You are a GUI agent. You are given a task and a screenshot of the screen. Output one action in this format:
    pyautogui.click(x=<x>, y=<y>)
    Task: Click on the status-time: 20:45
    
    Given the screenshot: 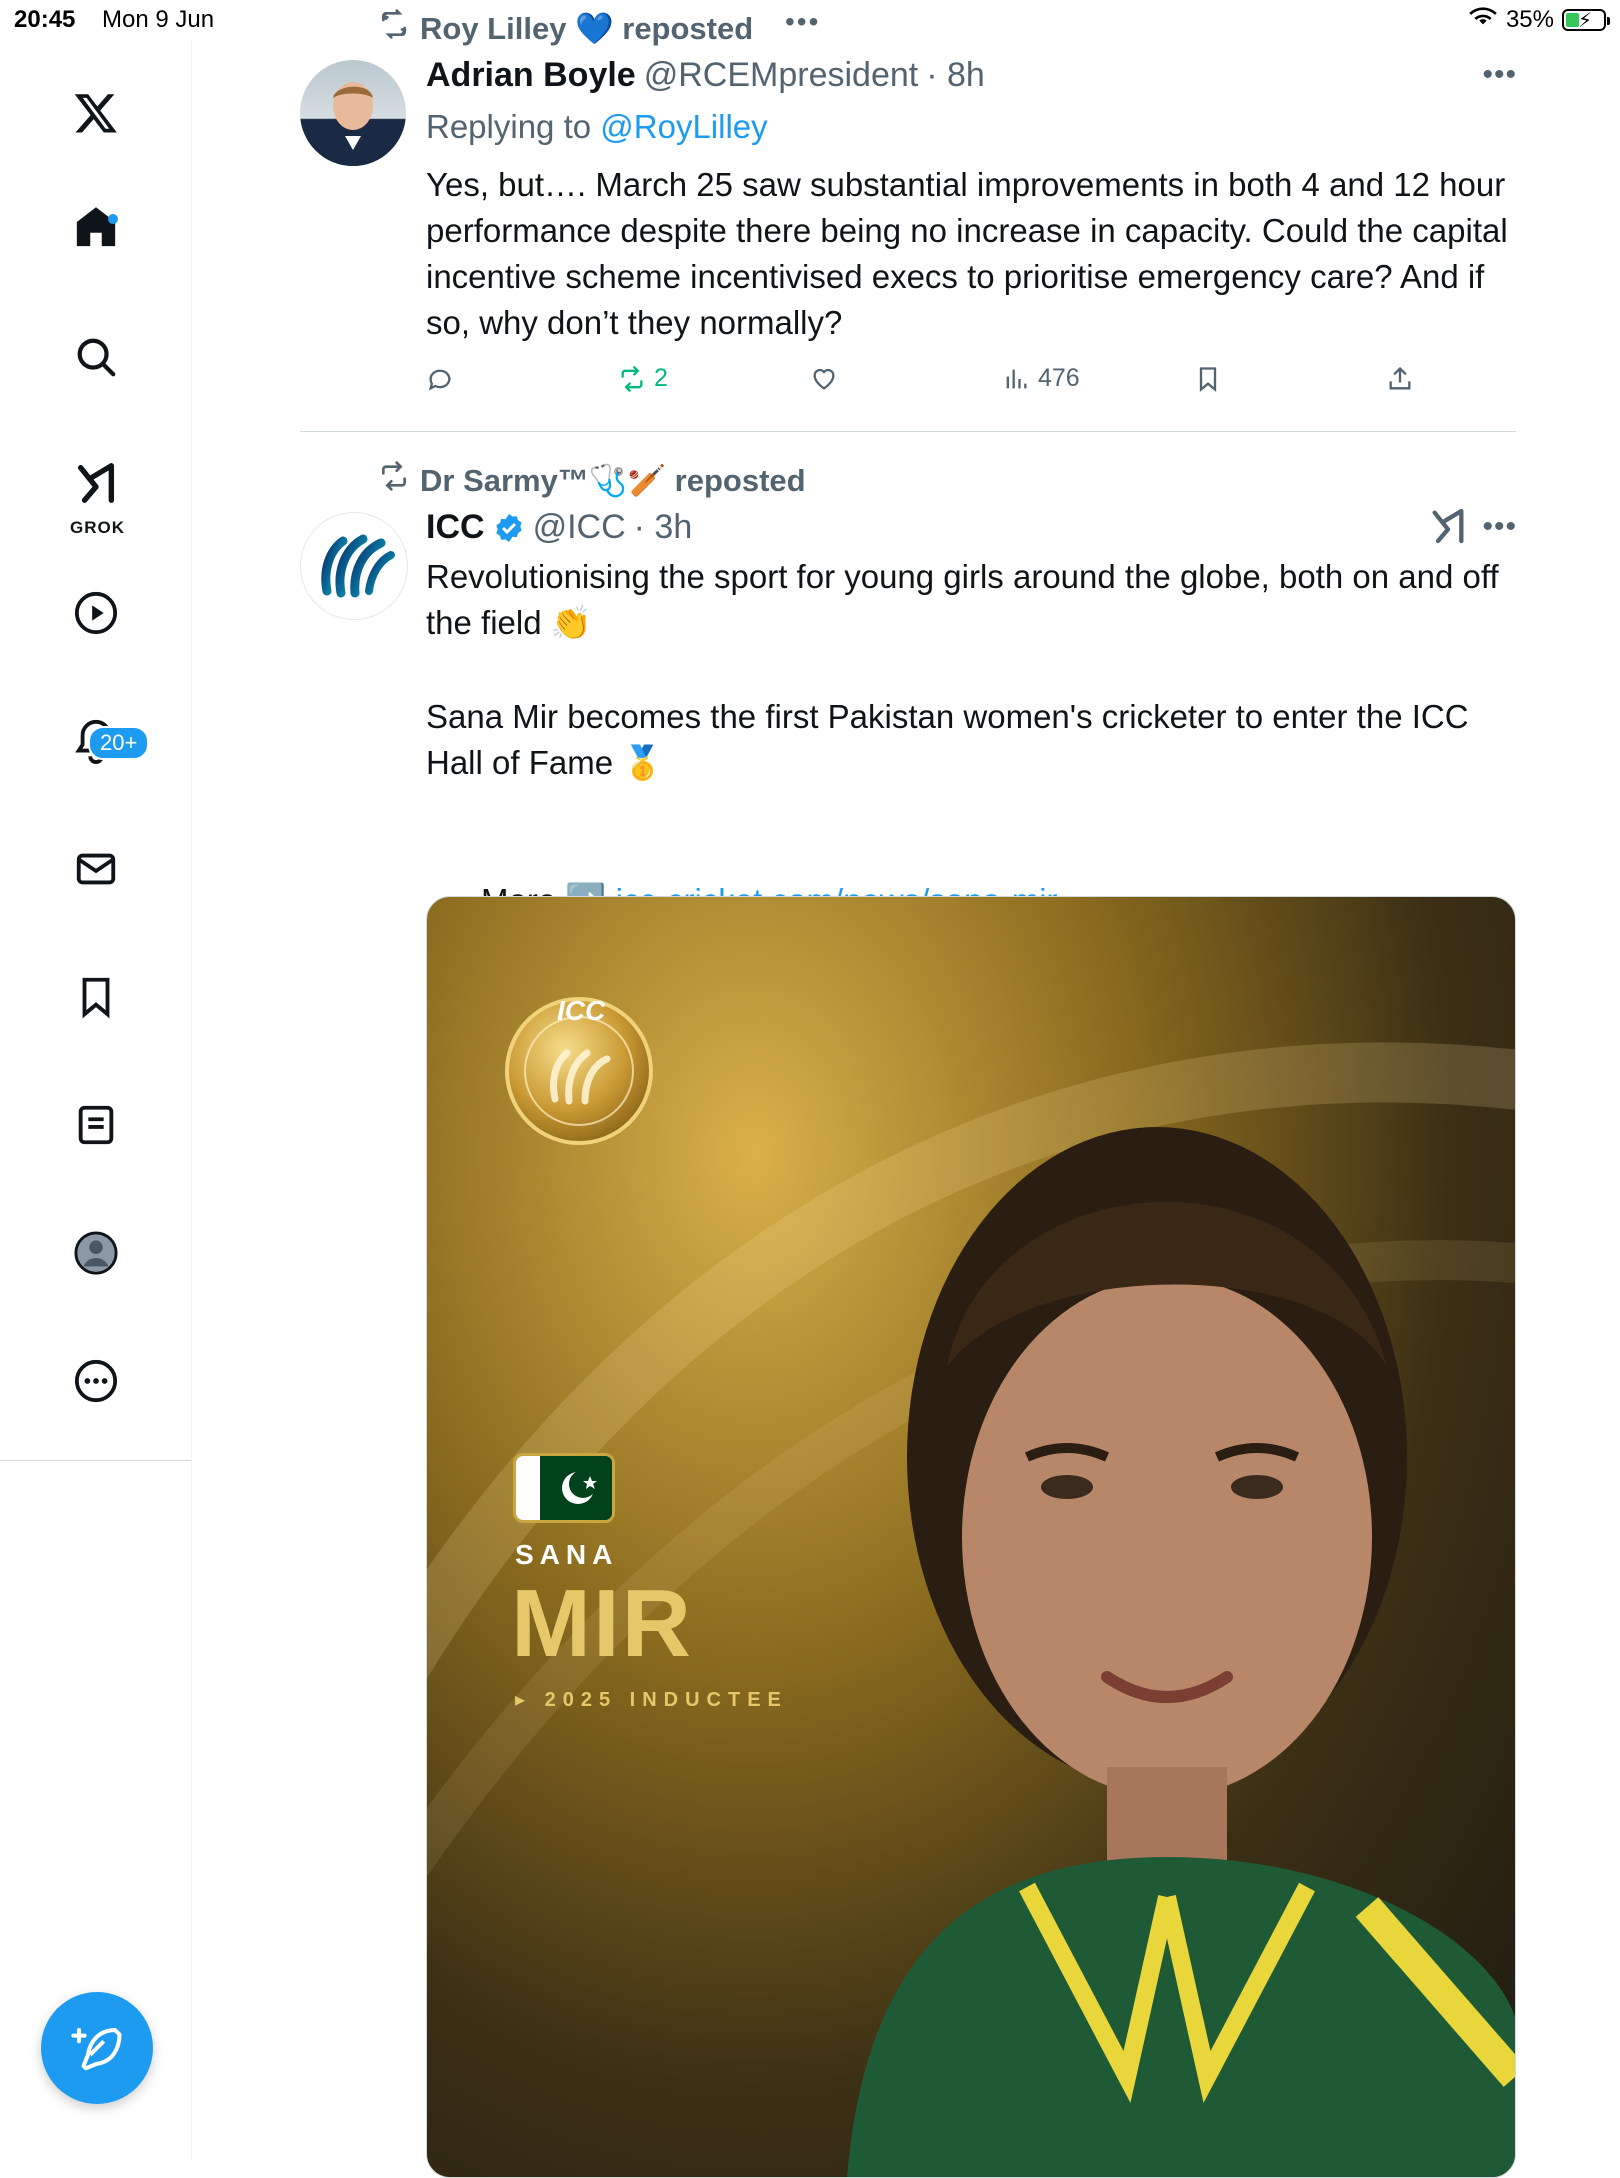 What is the action you would take?
    pyautogui.click(x=45, y=19)
    